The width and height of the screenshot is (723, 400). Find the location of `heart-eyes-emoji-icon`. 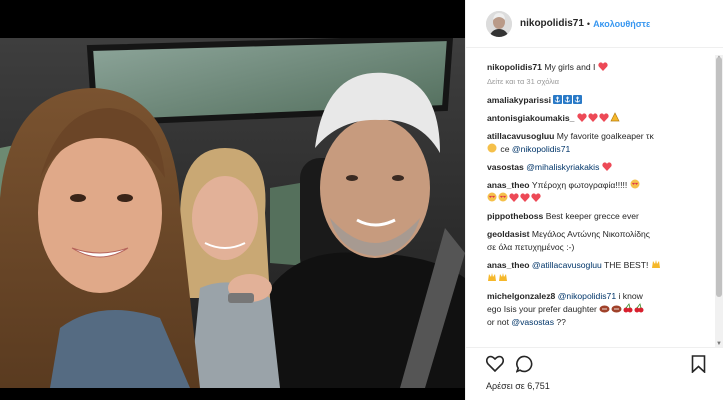

heart-eyes-emoji-icon is located at coordinates (635, 184).